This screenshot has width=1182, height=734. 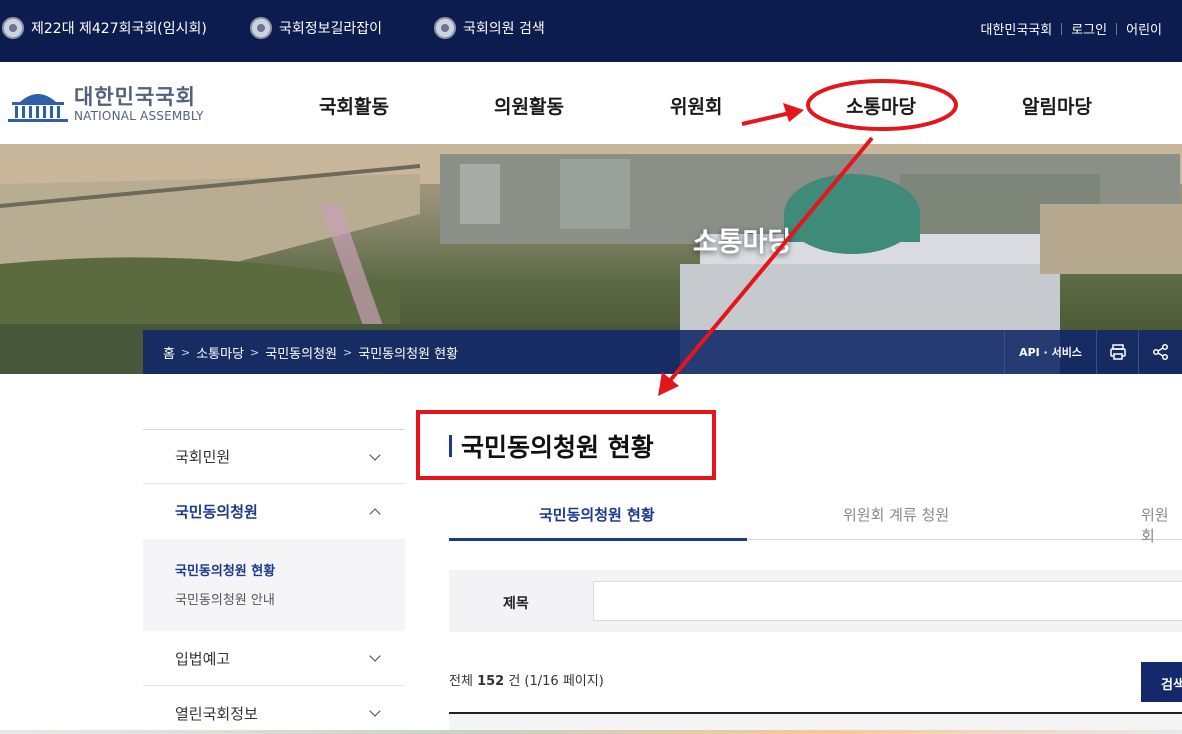 I want to click on member-search-link: 국회의원 검색, so click(x=489, y=28).